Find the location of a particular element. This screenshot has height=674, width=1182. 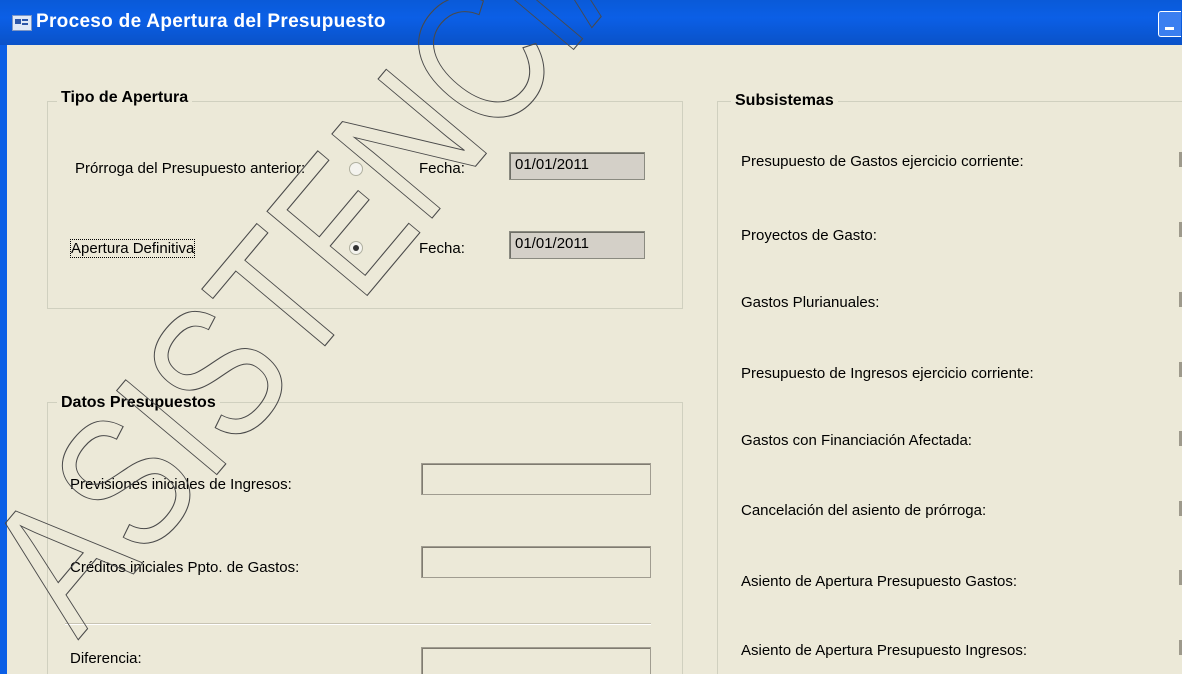

subsistema-item: Gastos Plurianuales: is located at coordinates (810, 302).